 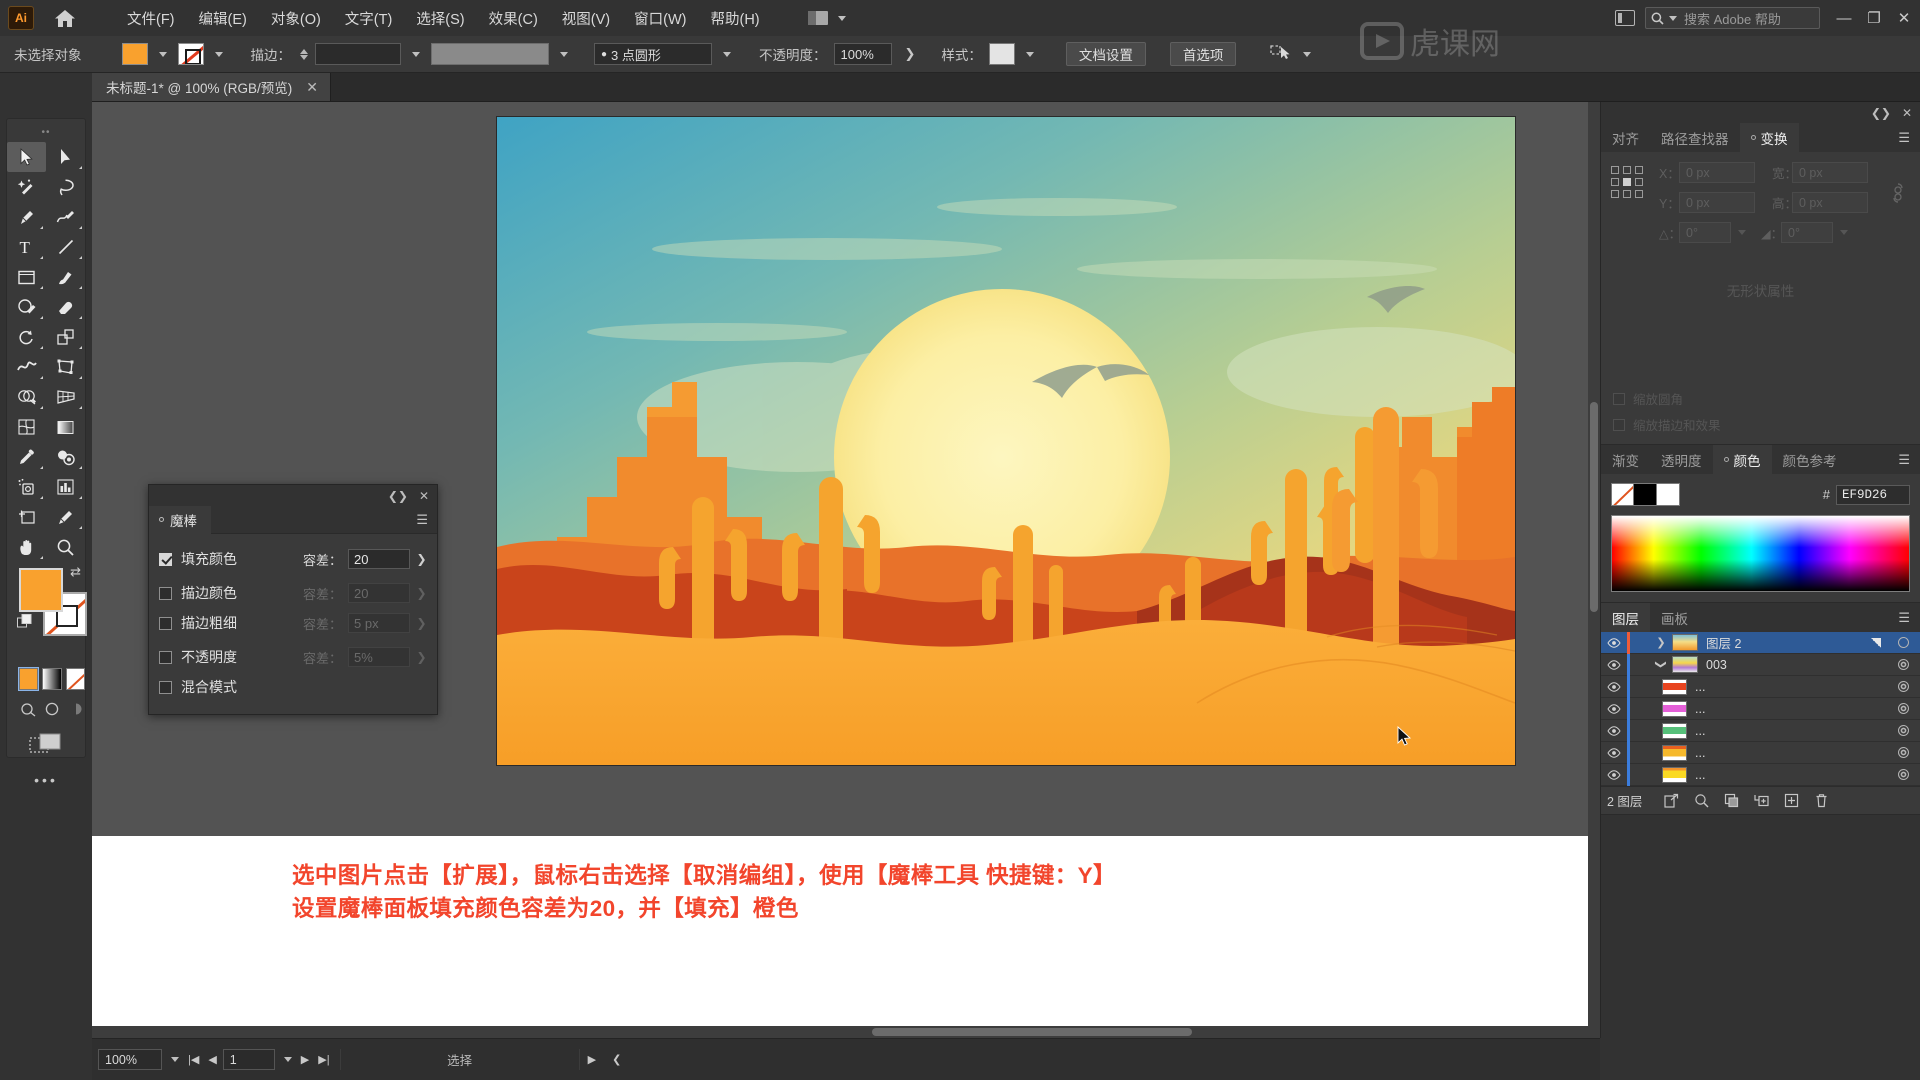 What do you see at coordinates (1645, 494) in the screenshot?
I see `black-swatch` at bounding box center [1645, 494].